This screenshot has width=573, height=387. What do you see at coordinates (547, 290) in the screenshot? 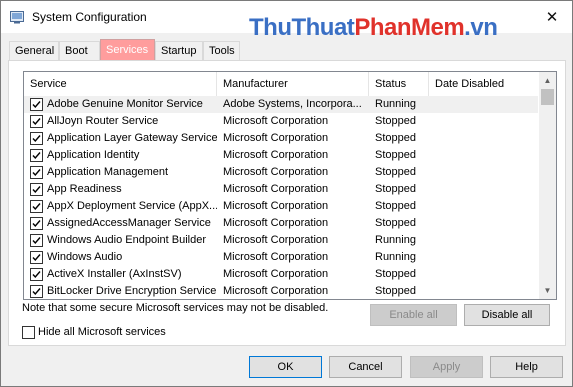
I see `scroll-down-arrow-icon: ▼` at bounding box center [547, 290].